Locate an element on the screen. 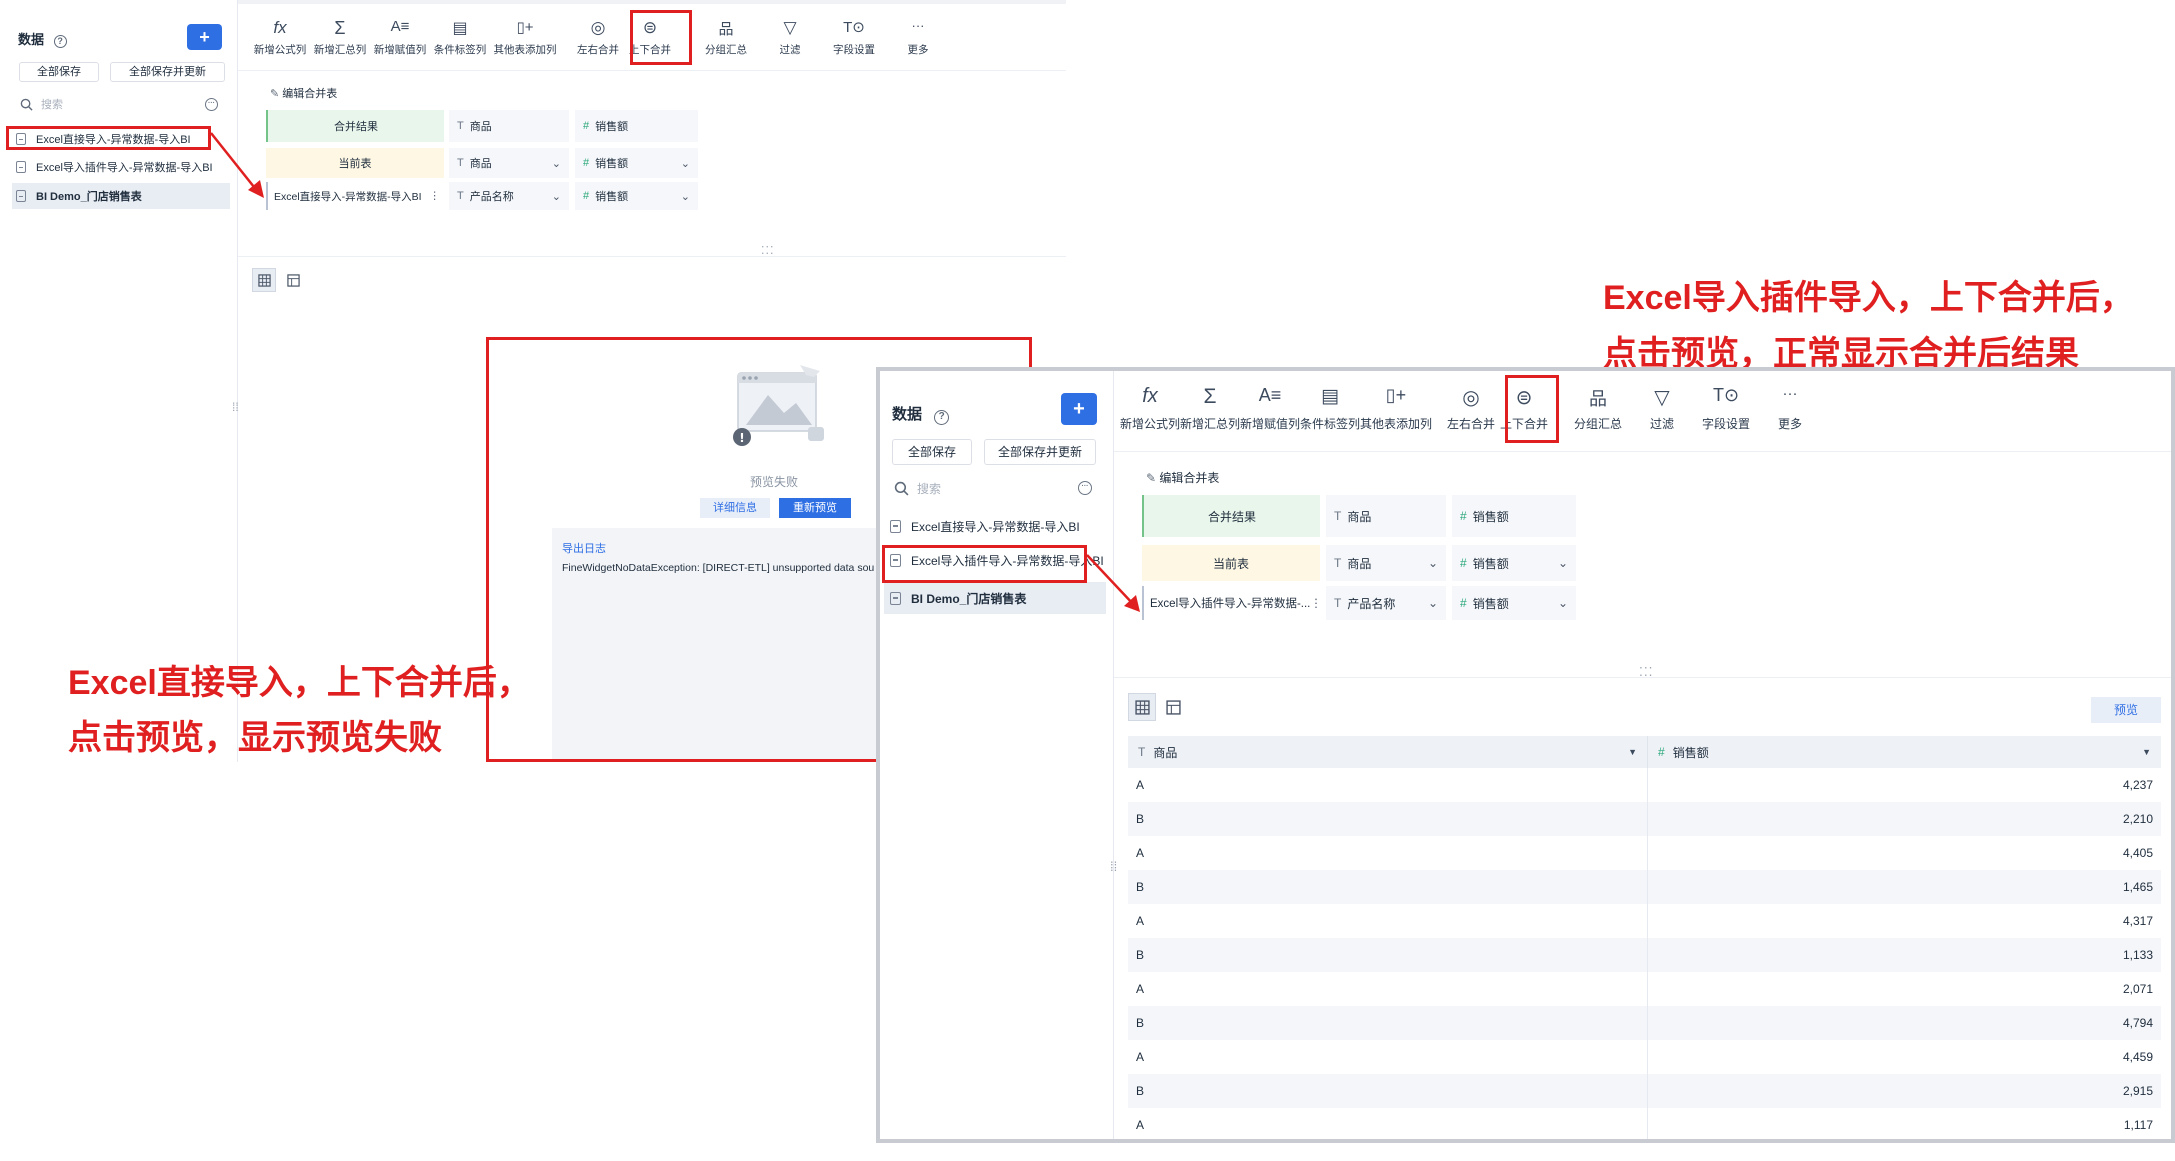 The height and width of the screenshot is (1161, 2175). tool-label: 更多 is located at coordinates (1789, 424).